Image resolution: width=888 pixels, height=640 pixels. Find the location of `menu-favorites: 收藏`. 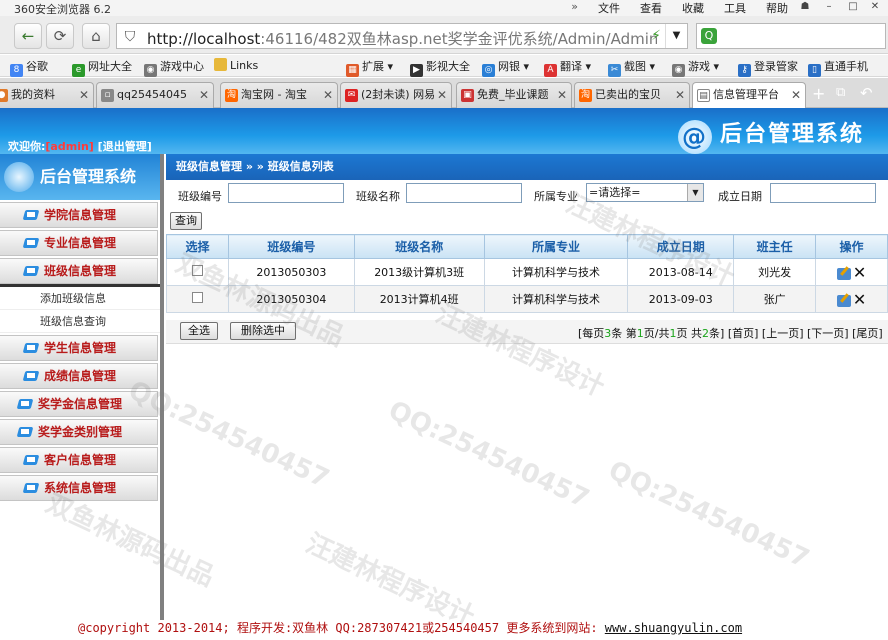

menu-favorites: 收藏 is located at coordinates (693, 8).